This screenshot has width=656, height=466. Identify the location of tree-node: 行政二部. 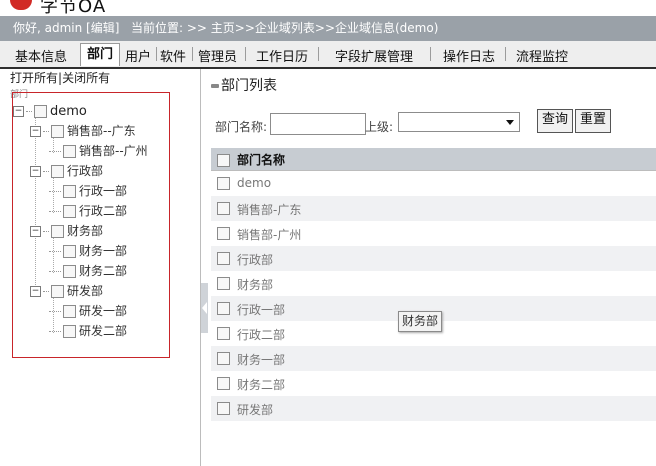
(88, 211).